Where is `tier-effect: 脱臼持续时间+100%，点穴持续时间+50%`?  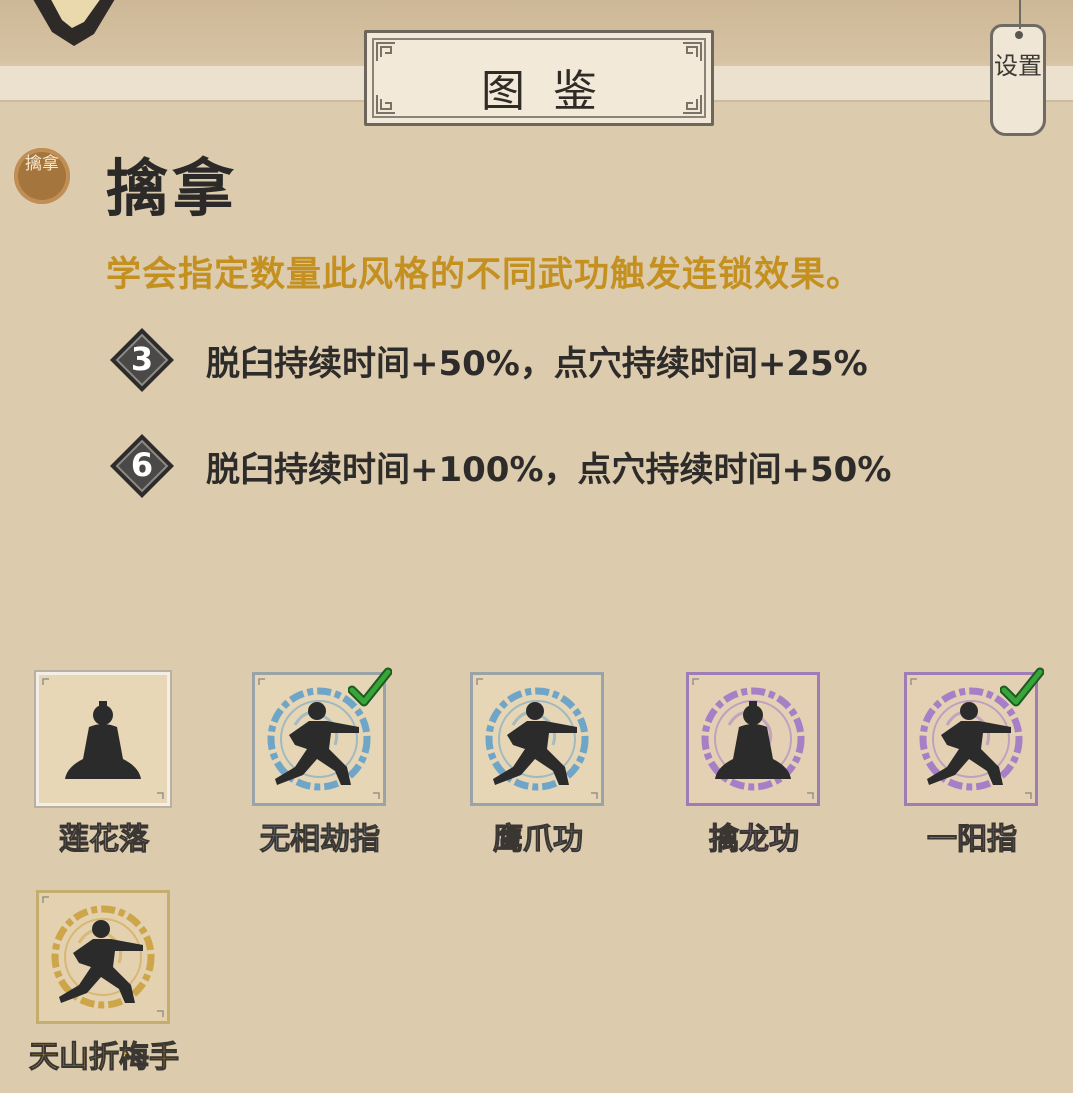
tier-effect: 脱臼持续时间+100%，点穴持续时间+50% is located at coordinates (549, 470).